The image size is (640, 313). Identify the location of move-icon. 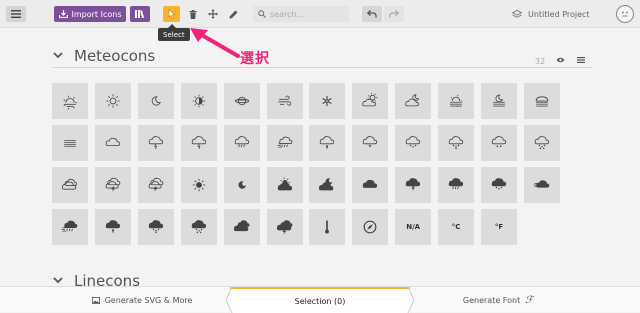
(213, 14).